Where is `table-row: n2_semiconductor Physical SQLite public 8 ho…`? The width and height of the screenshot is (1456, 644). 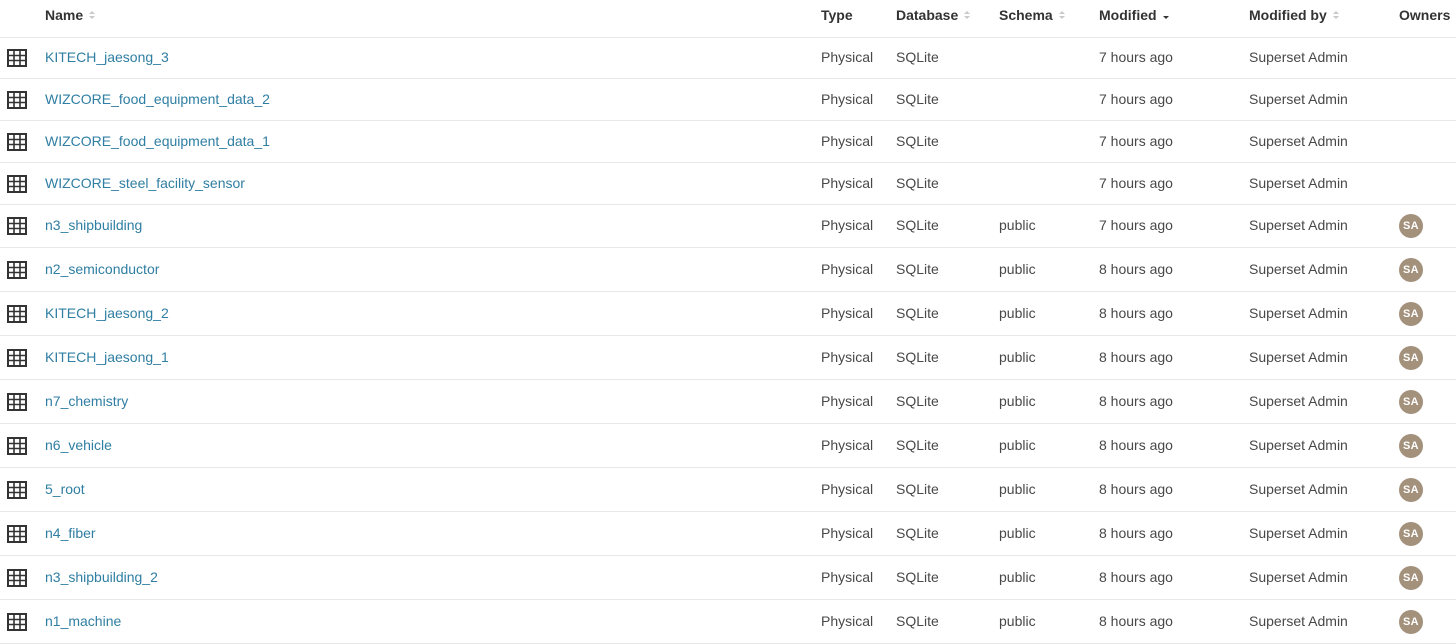 table-row: n2_semiconductor Physical SQLite public 8 ho… is located at coordinates (728, 270).